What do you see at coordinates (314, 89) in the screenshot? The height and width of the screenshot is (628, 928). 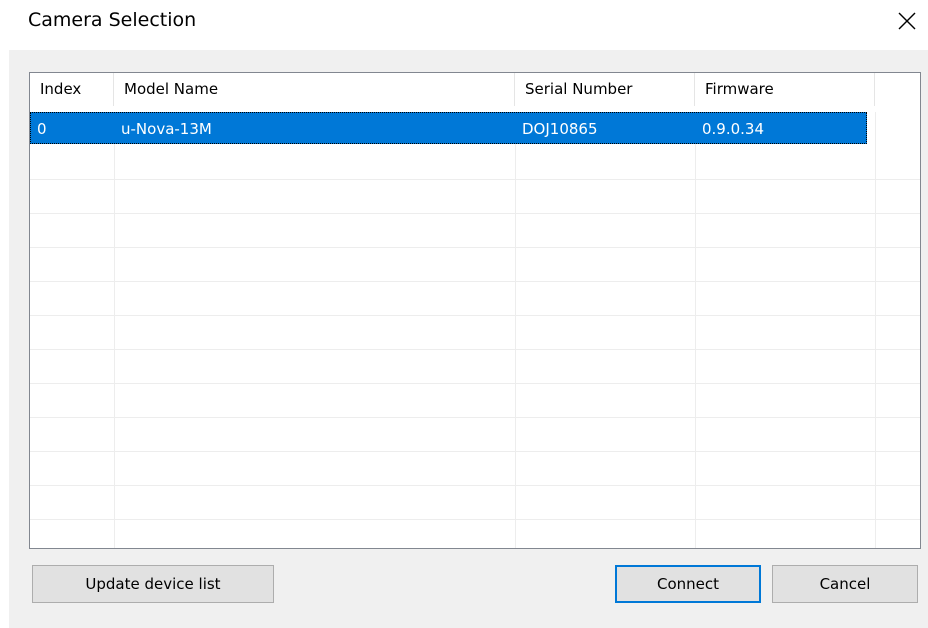 I see `column-header-model-name: Model Name` at bounding box center [314, 89].